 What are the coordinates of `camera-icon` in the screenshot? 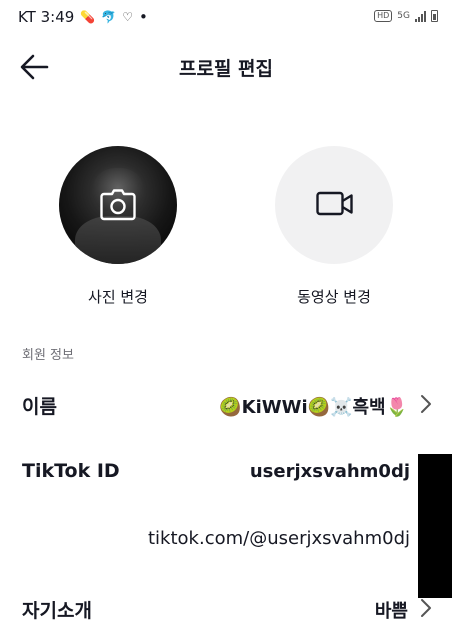 It's located at (118, 205).